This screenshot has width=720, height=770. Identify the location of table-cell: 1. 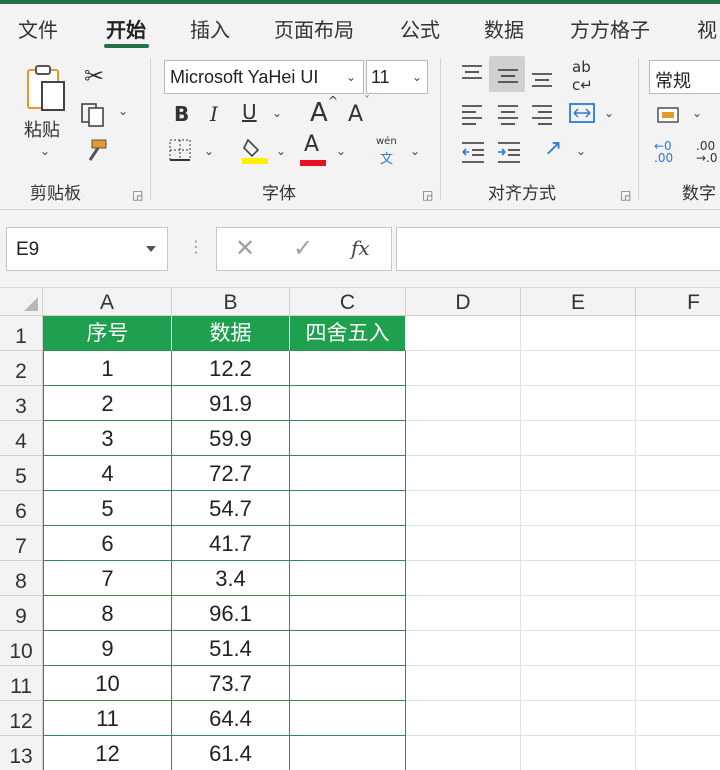
(107, 368).